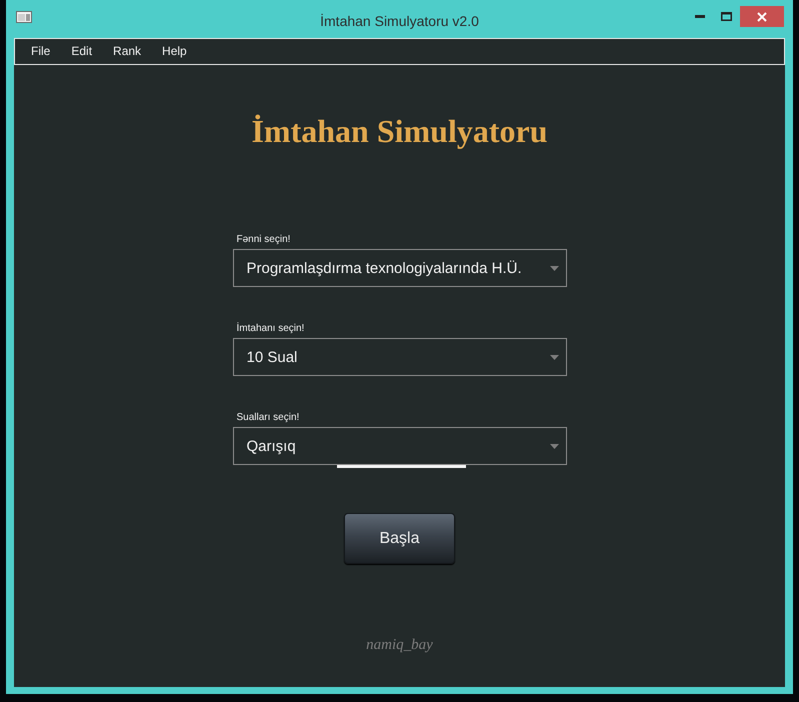 This screenshot has height=702, width=799. I want to click on questions-dropdown: Qarışıq, so click(399, 446).